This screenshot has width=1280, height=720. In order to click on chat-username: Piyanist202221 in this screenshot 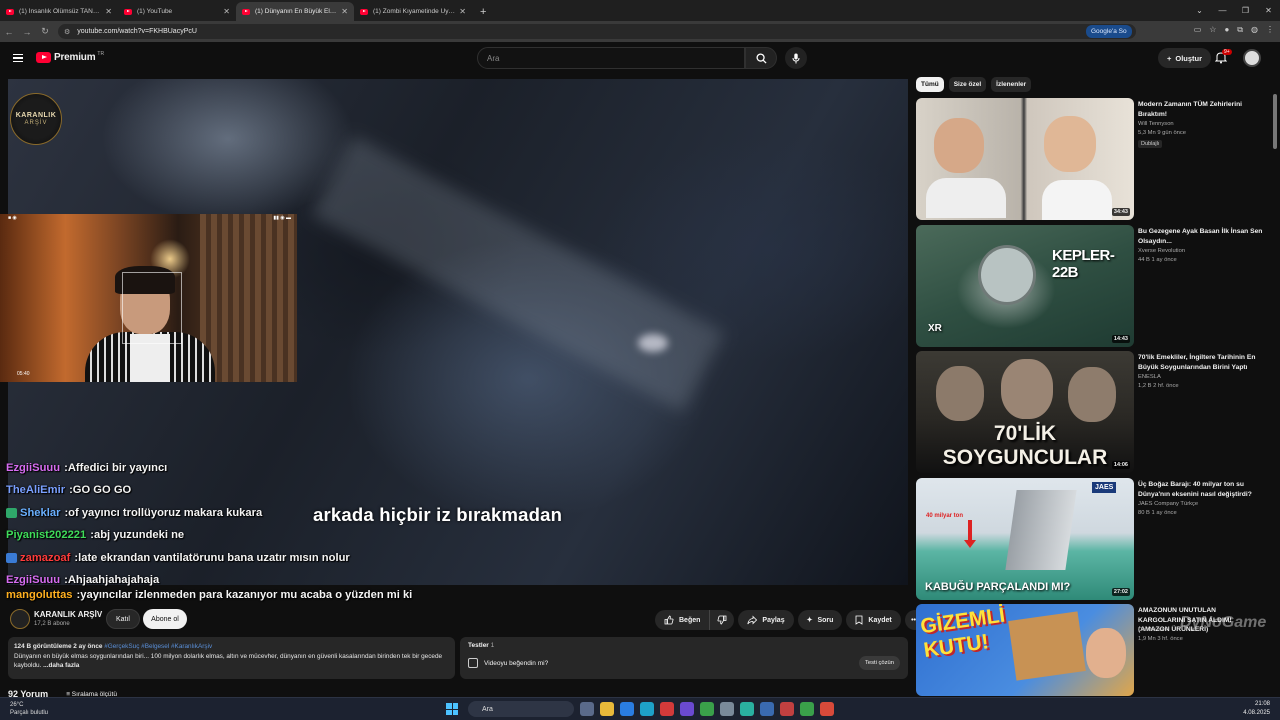, I will do `click(46, 535)`.